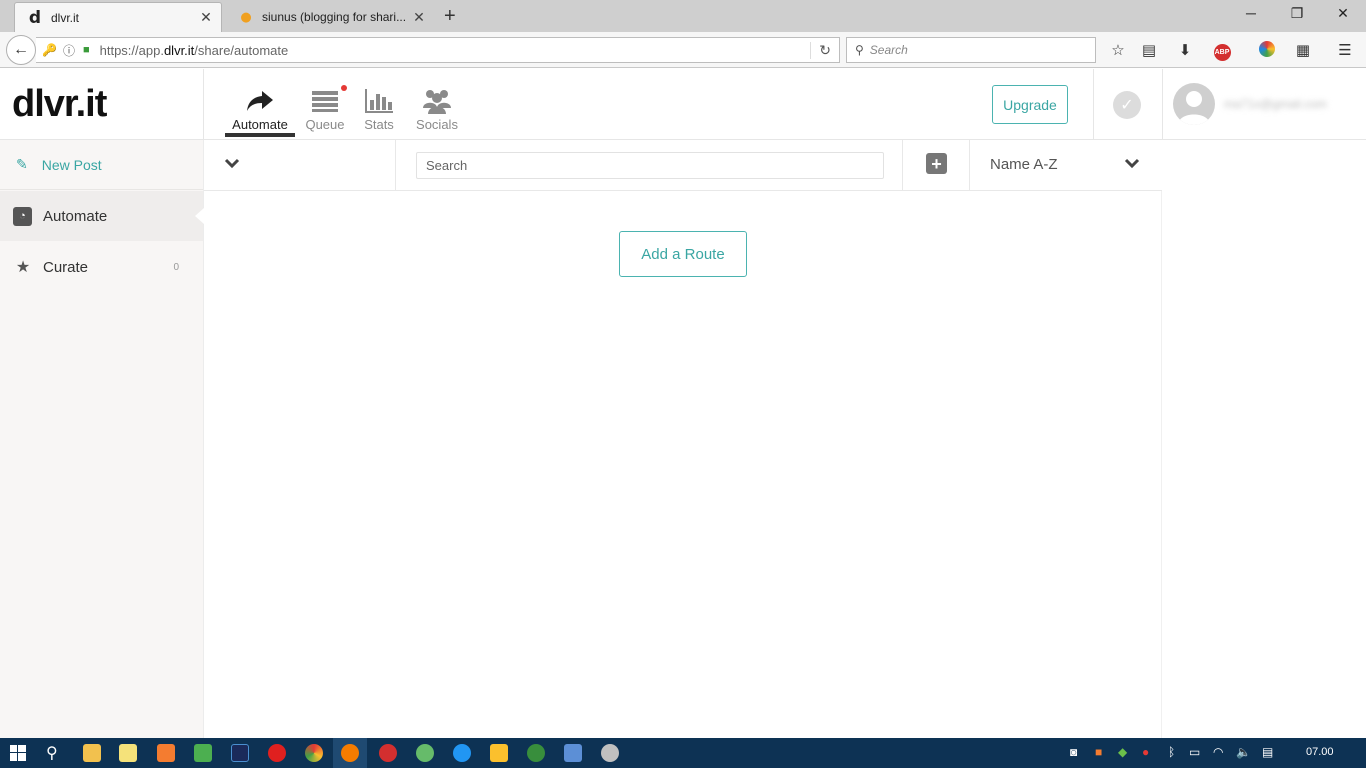  What do you see at coordinates (199, 216) in the screenshot?
I see `active-pointer` at bounding box center [199, 216].